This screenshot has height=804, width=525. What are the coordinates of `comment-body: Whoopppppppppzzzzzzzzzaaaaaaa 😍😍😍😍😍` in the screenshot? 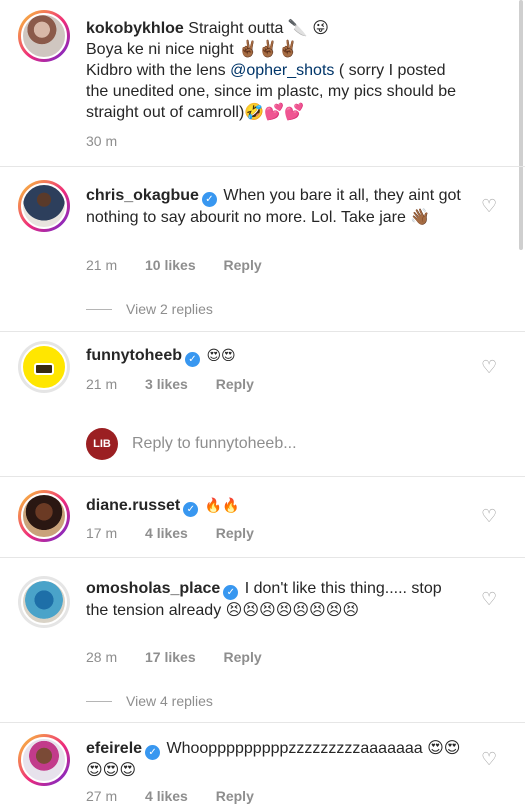 It's located at (273, 759).